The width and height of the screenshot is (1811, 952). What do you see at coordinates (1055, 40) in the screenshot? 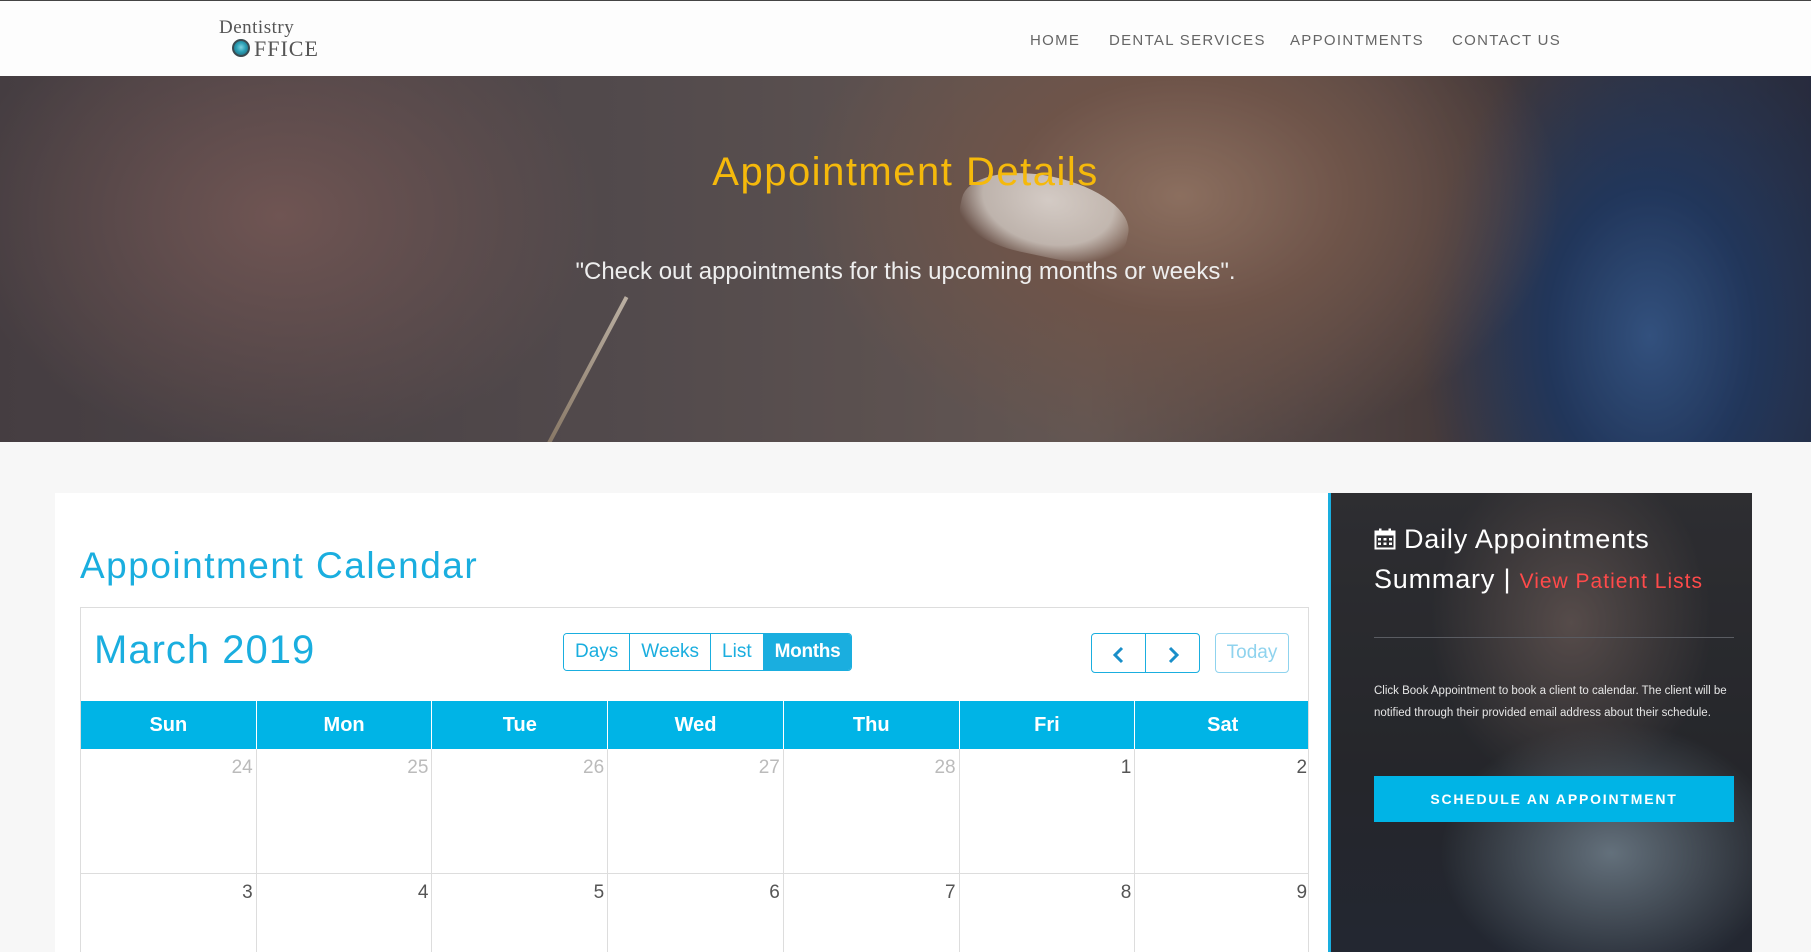
I see `nav-home: HOME` at bounding box center [1055, 40].